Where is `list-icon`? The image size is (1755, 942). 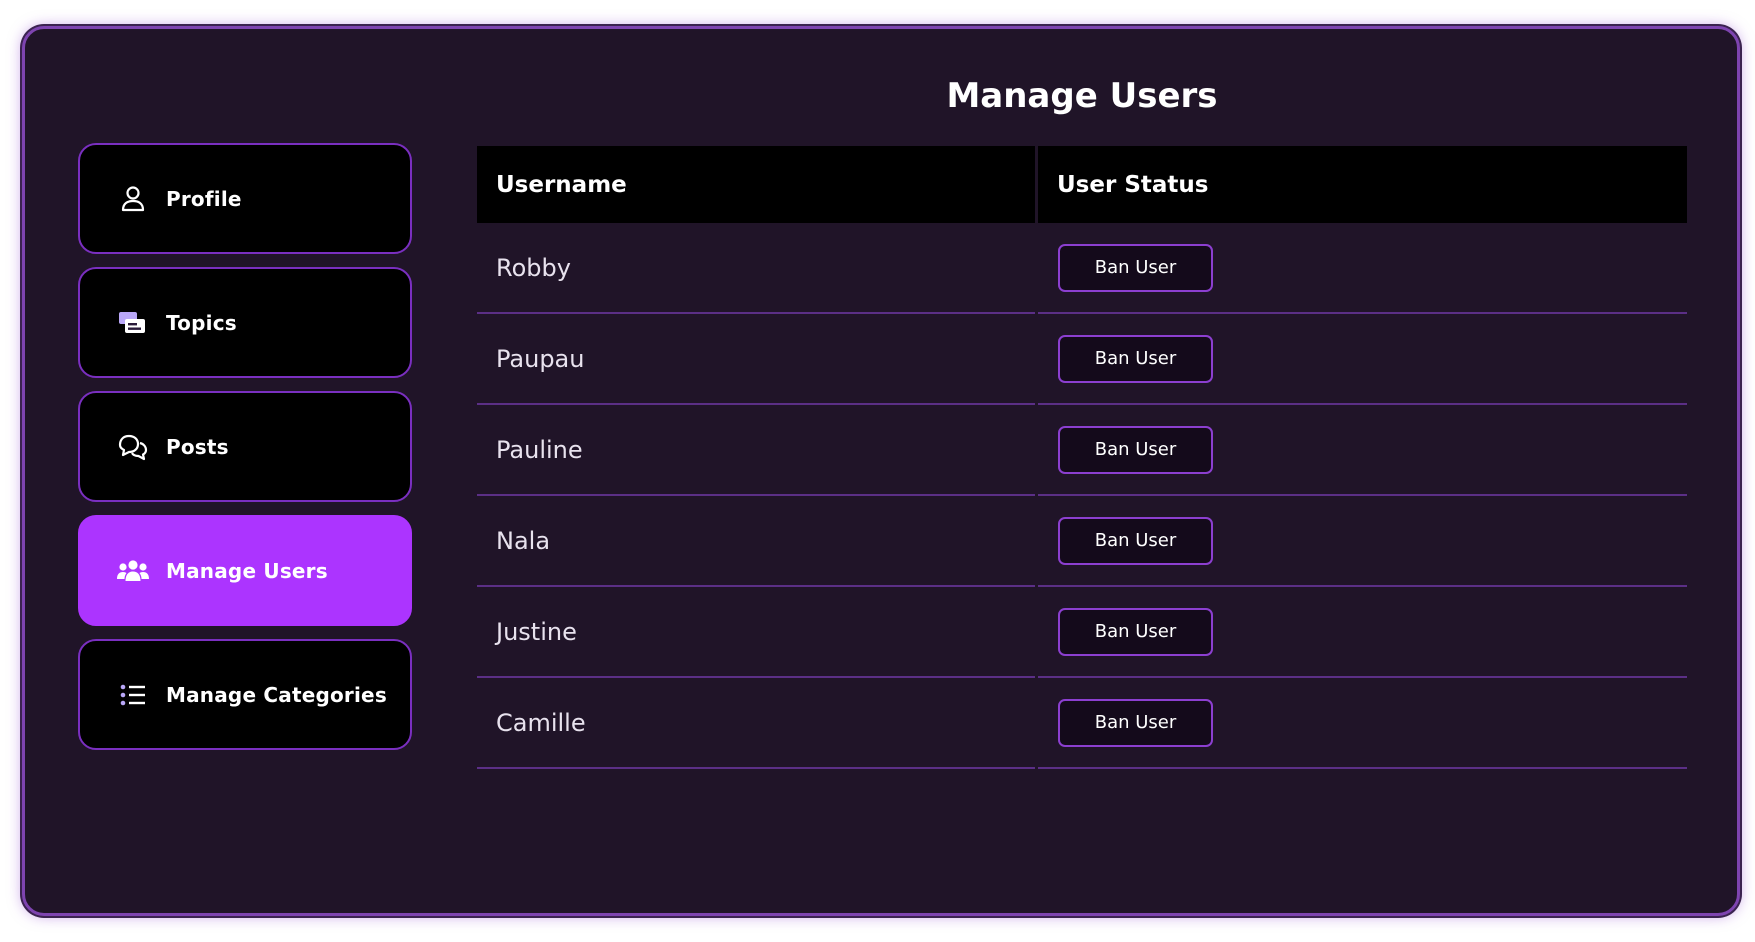
list-icon is located at coordinates (133, 695).